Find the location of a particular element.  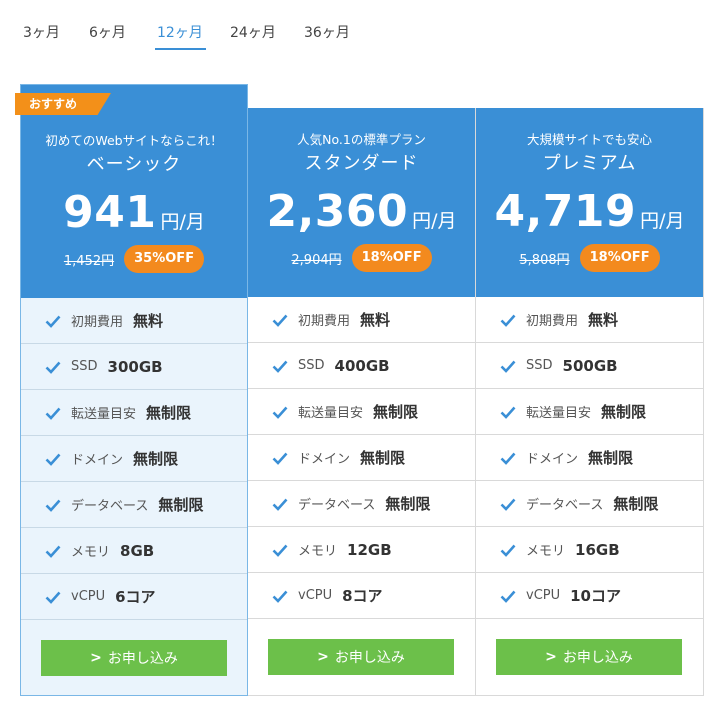

price-row: 941 円/月 is located at coordinates (134, 211).